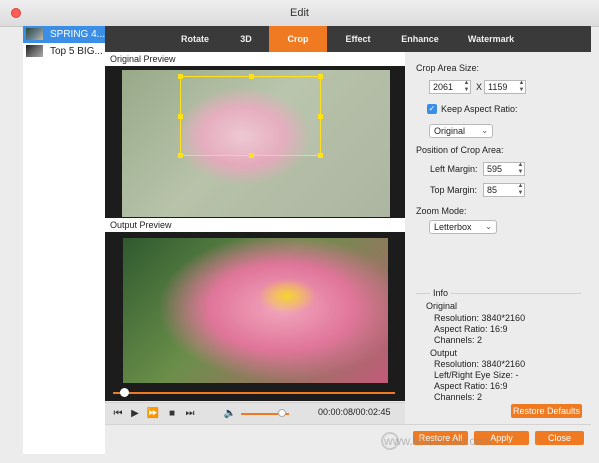 The height and width of the screenshot is (463, 599). Describe the element at coordinates (255, 59) in the screenshot. I see `original-preview-label: Original Preview` at that location.